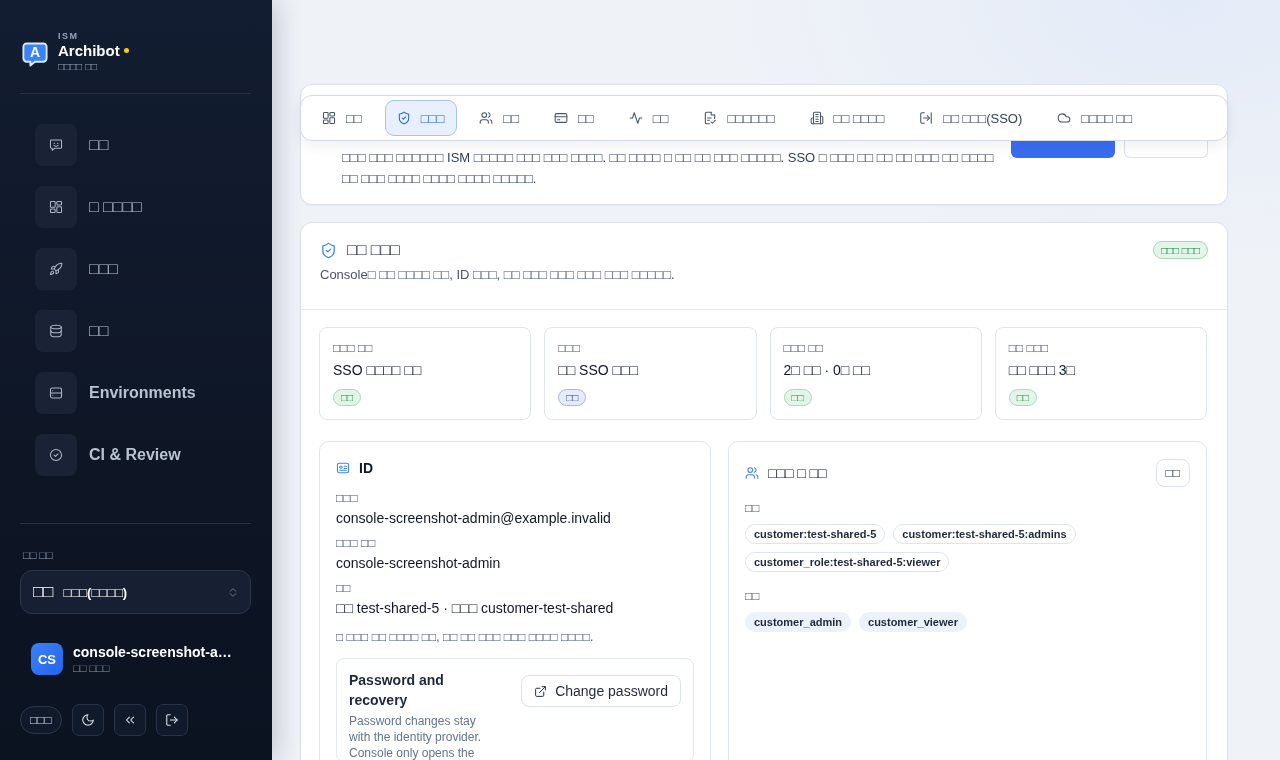 The width and height of the screenshot is (1280, 760). What do you see at coordinates (710, 118) in the screenshot?
I see `document-check-icon` at bounding box center [710, 118].